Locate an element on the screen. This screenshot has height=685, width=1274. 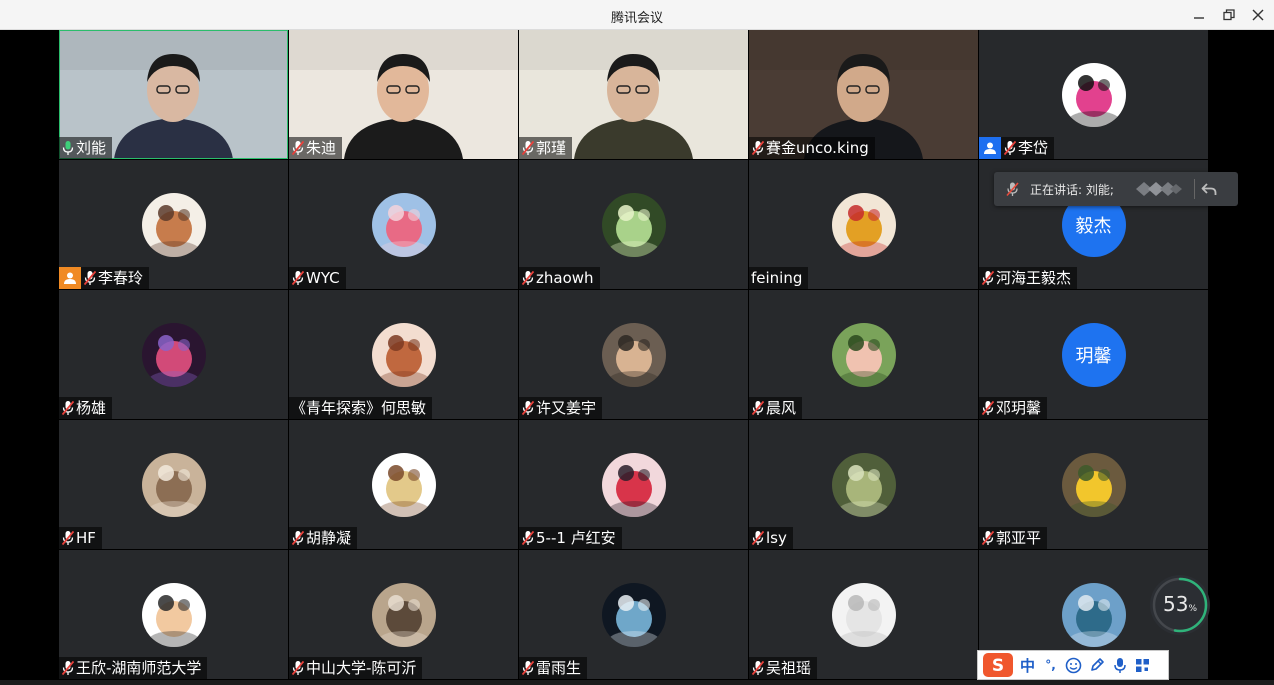
participant-nameplate: 雷雨生 is located at coordinates (553, 668).